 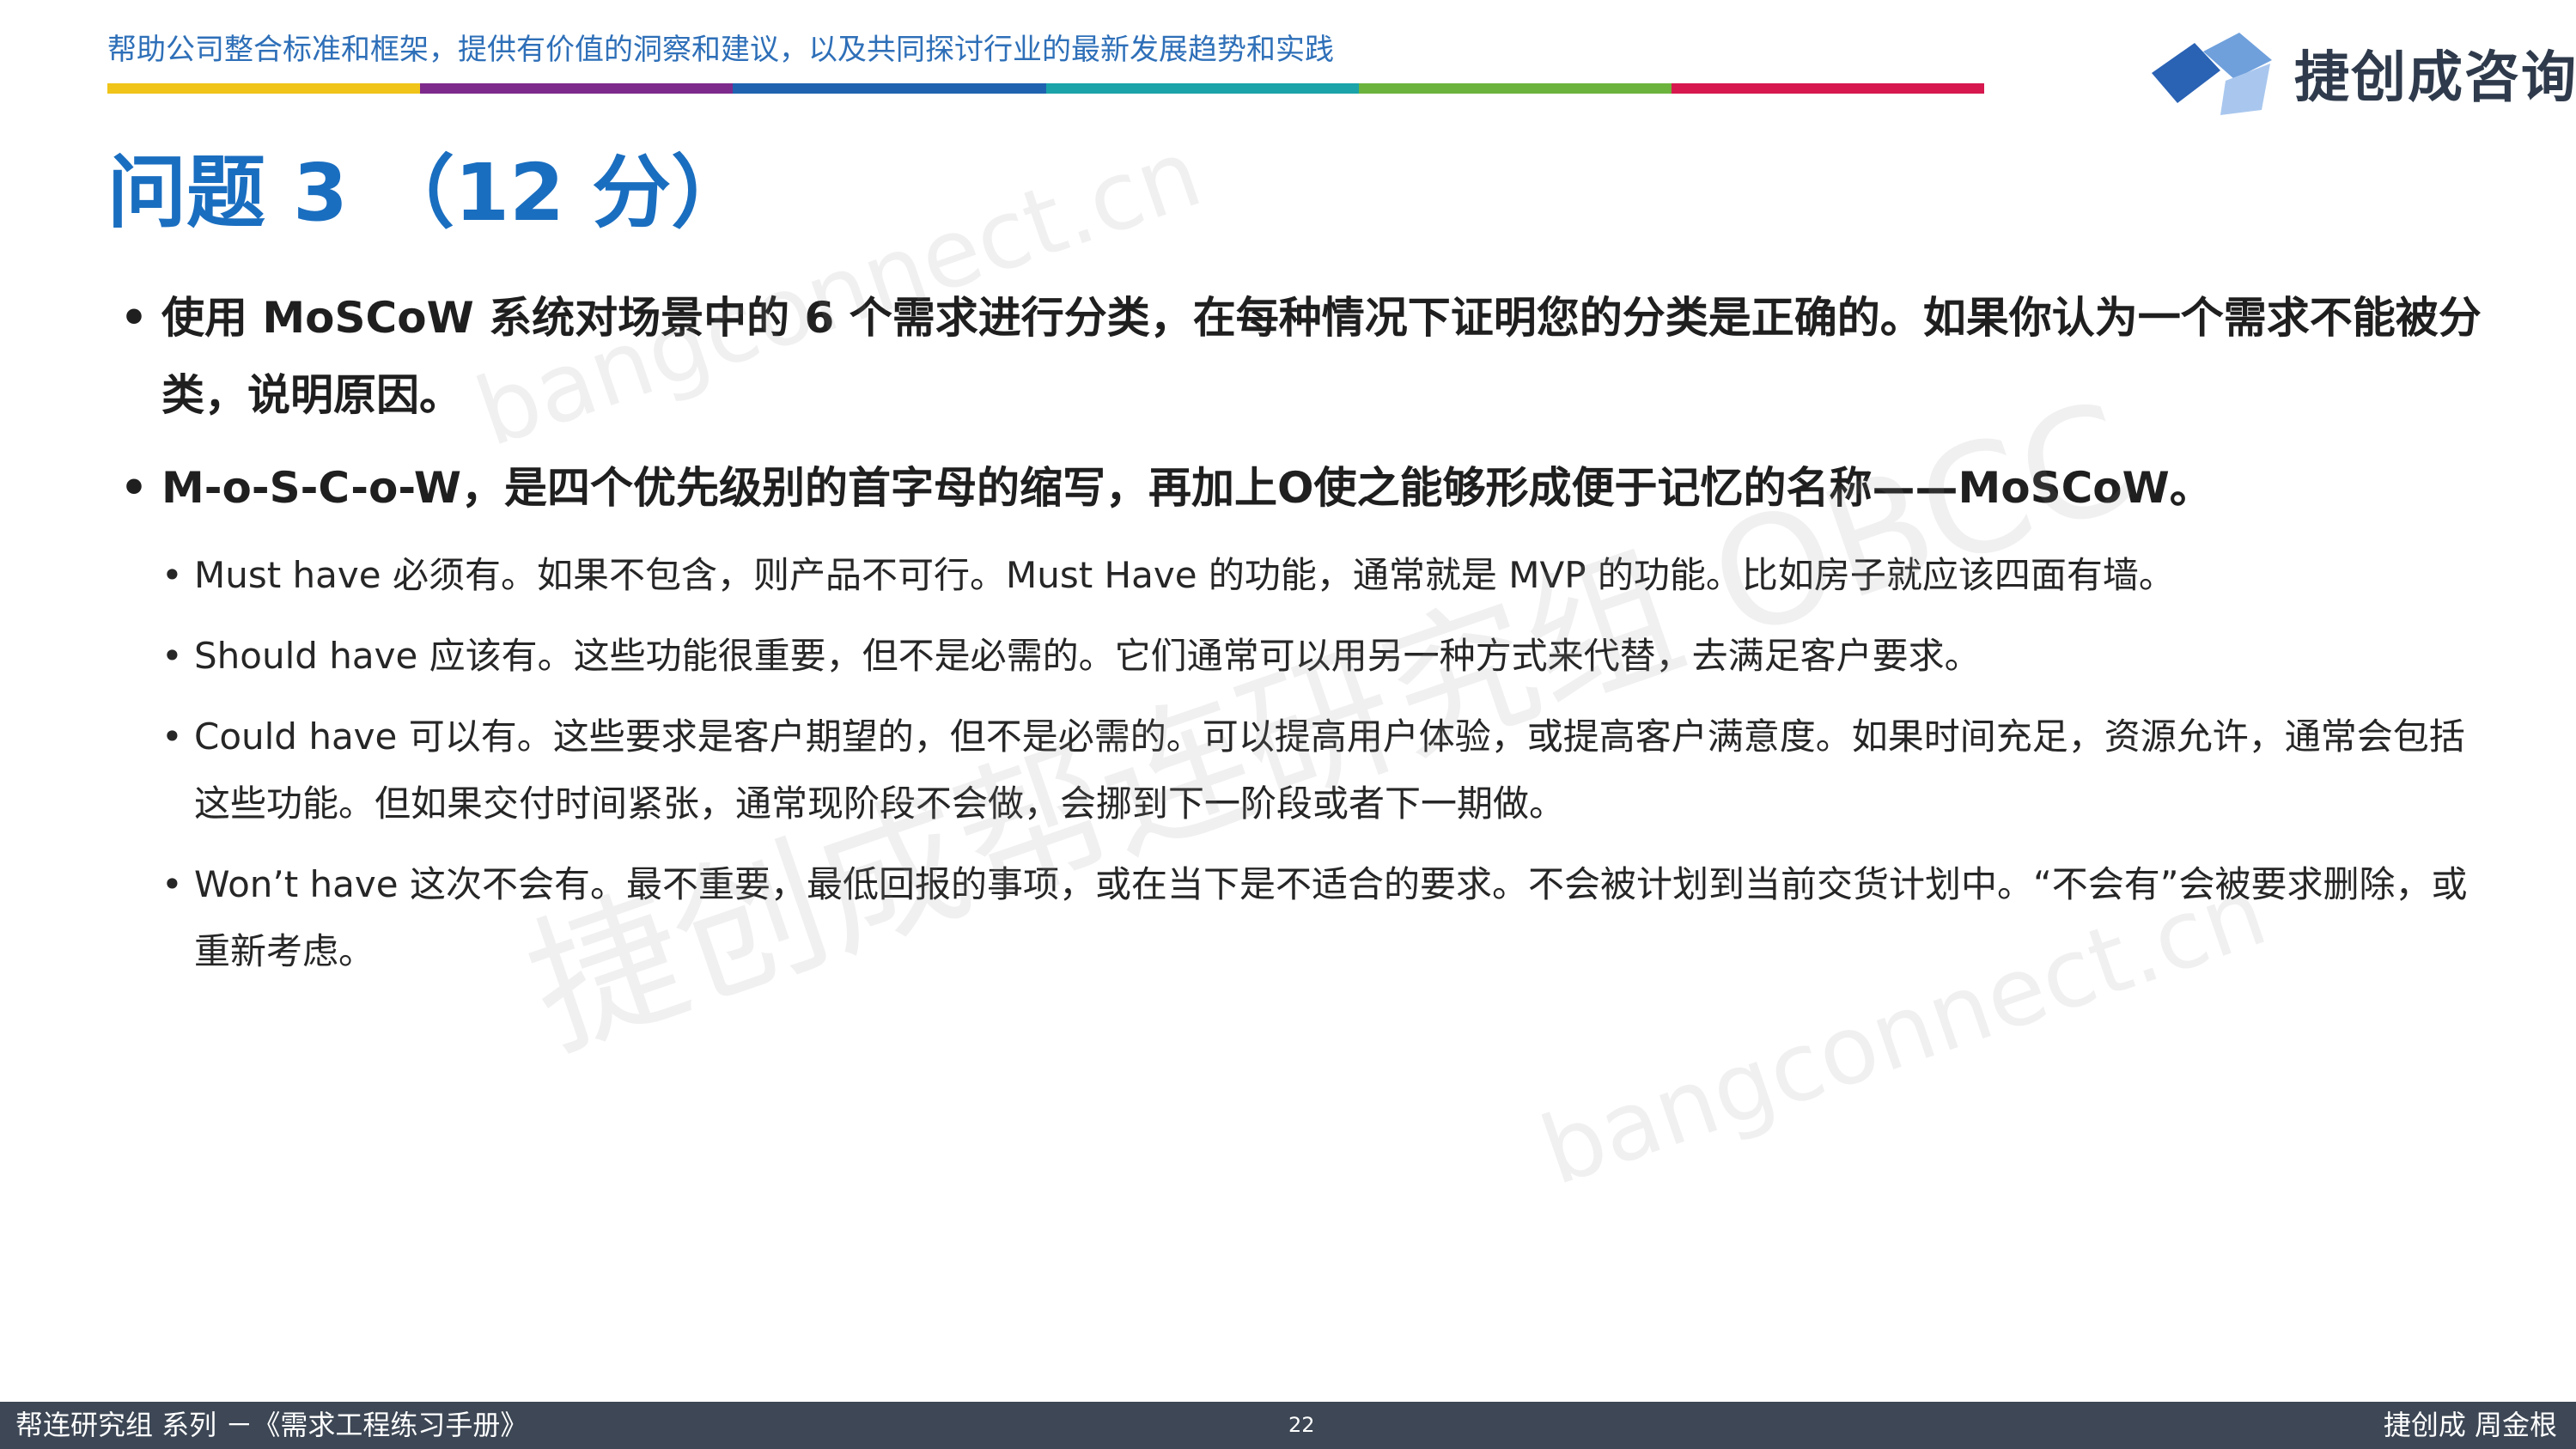 I want to click on color-bar-segment-teal, so click(x=1202, y=88).